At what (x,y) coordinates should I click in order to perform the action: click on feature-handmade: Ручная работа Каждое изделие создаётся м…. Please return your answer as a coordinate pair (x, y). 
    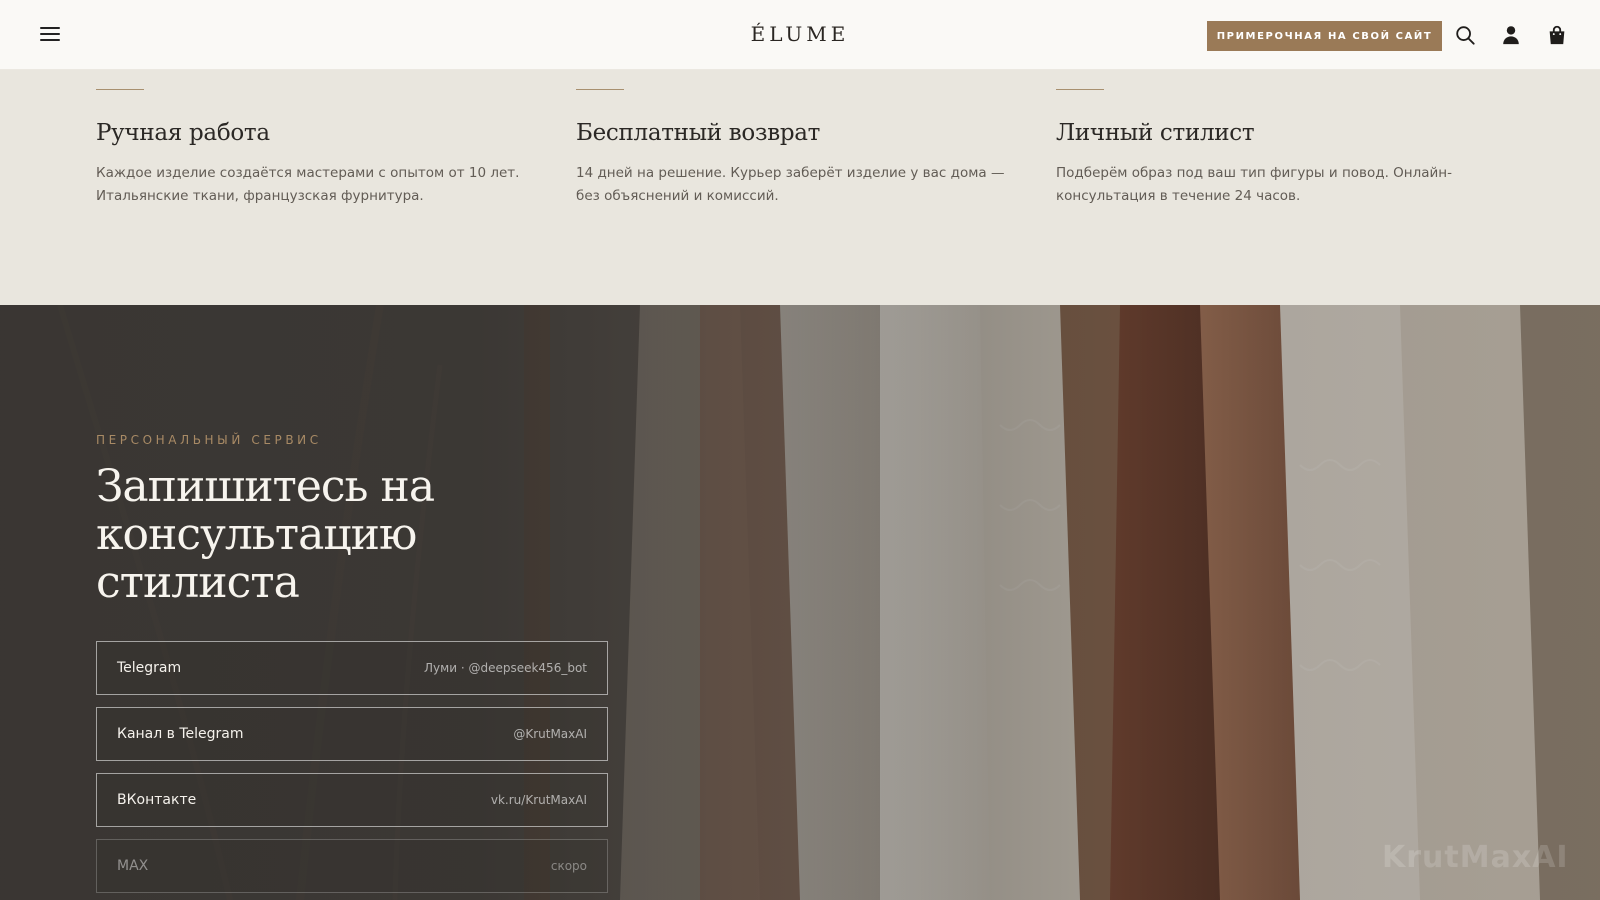
    Looking at the image, I should click on (316, 139).